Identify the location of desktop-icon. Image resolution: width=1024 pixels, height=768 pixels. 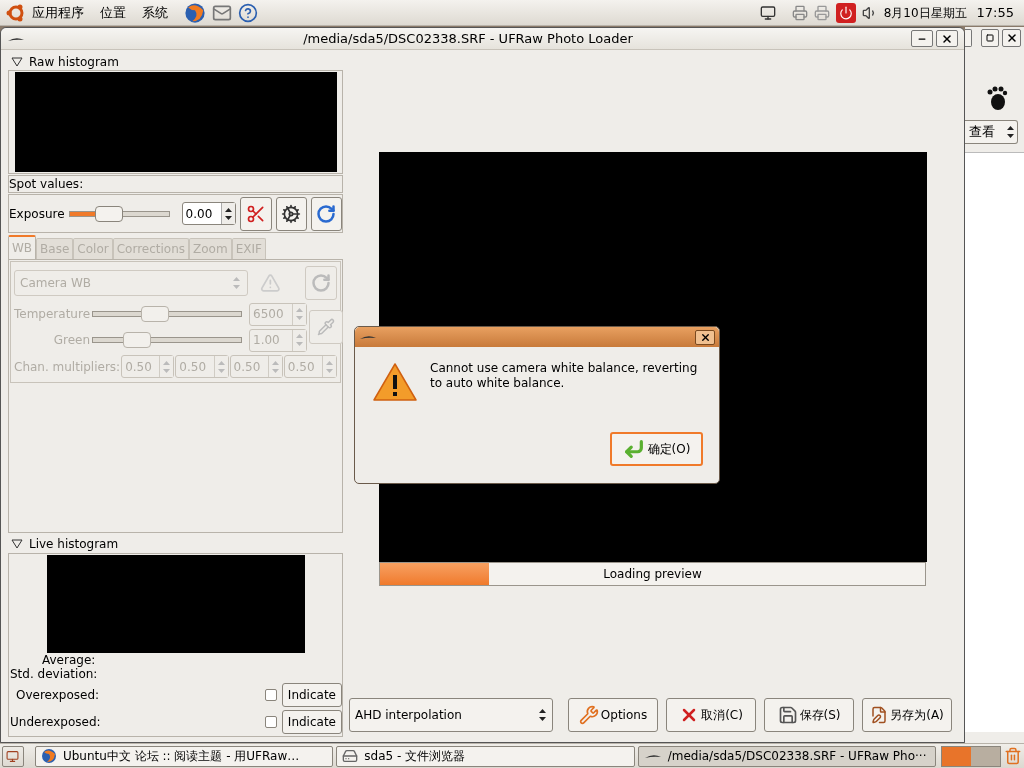
(13, 756).